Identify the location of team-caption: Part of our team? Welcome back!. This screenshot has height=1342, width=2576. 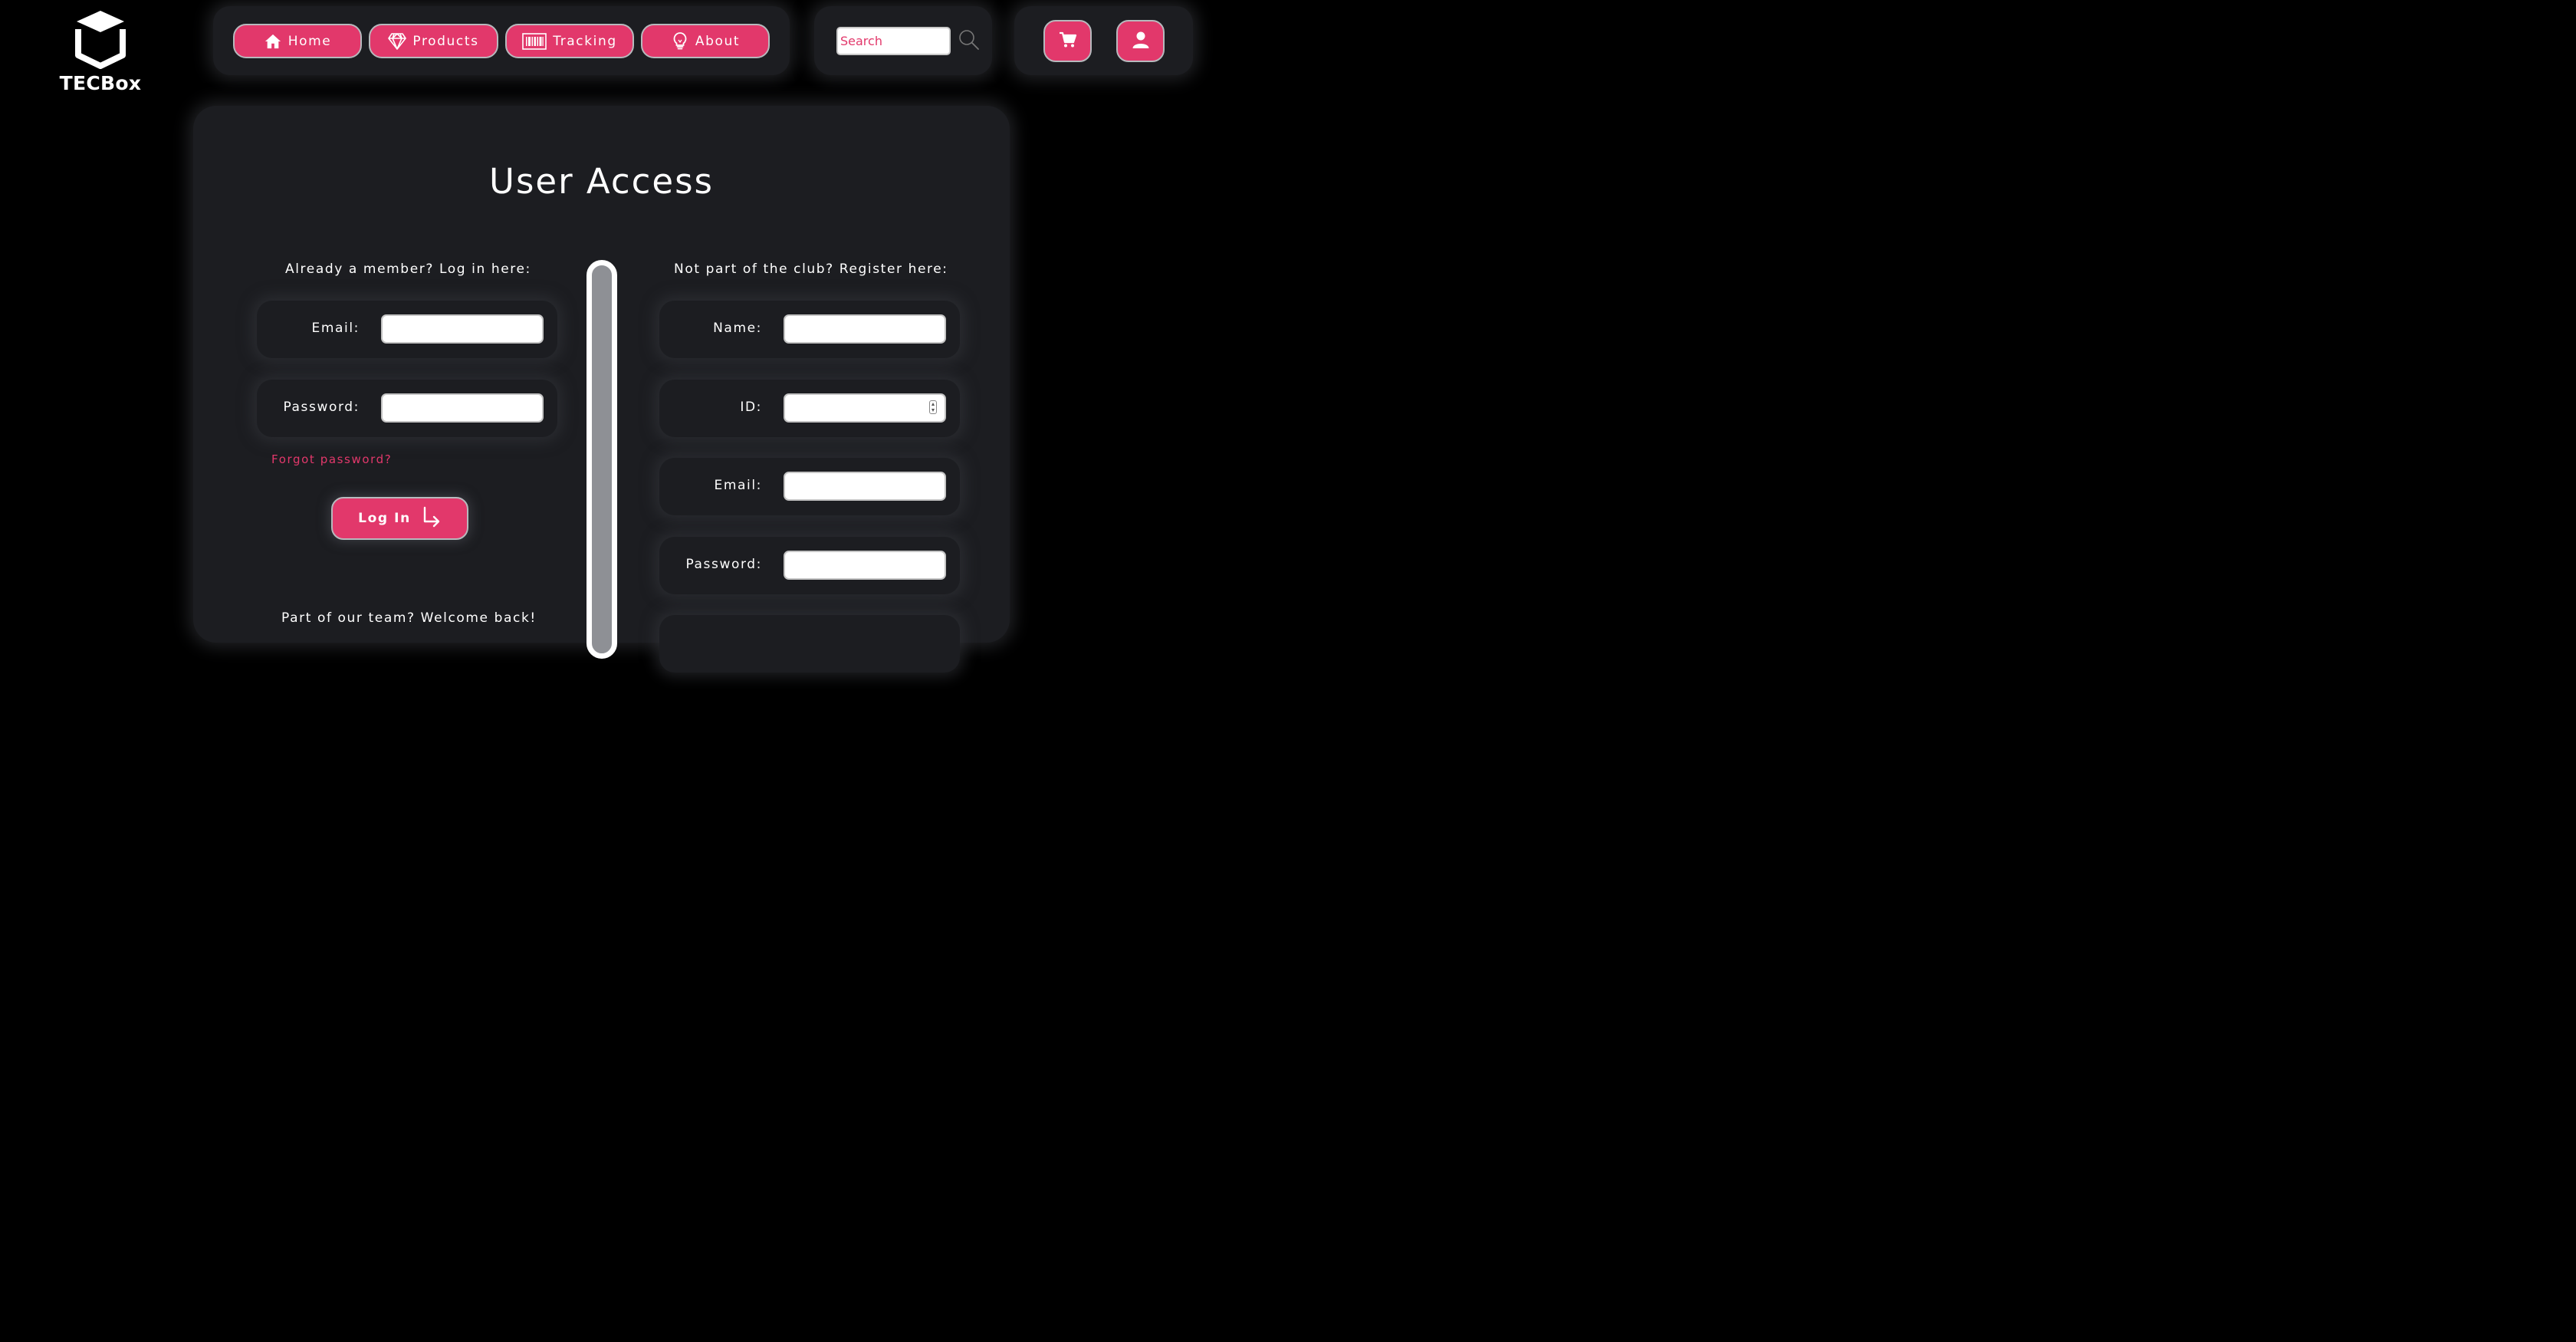
(409, 618).